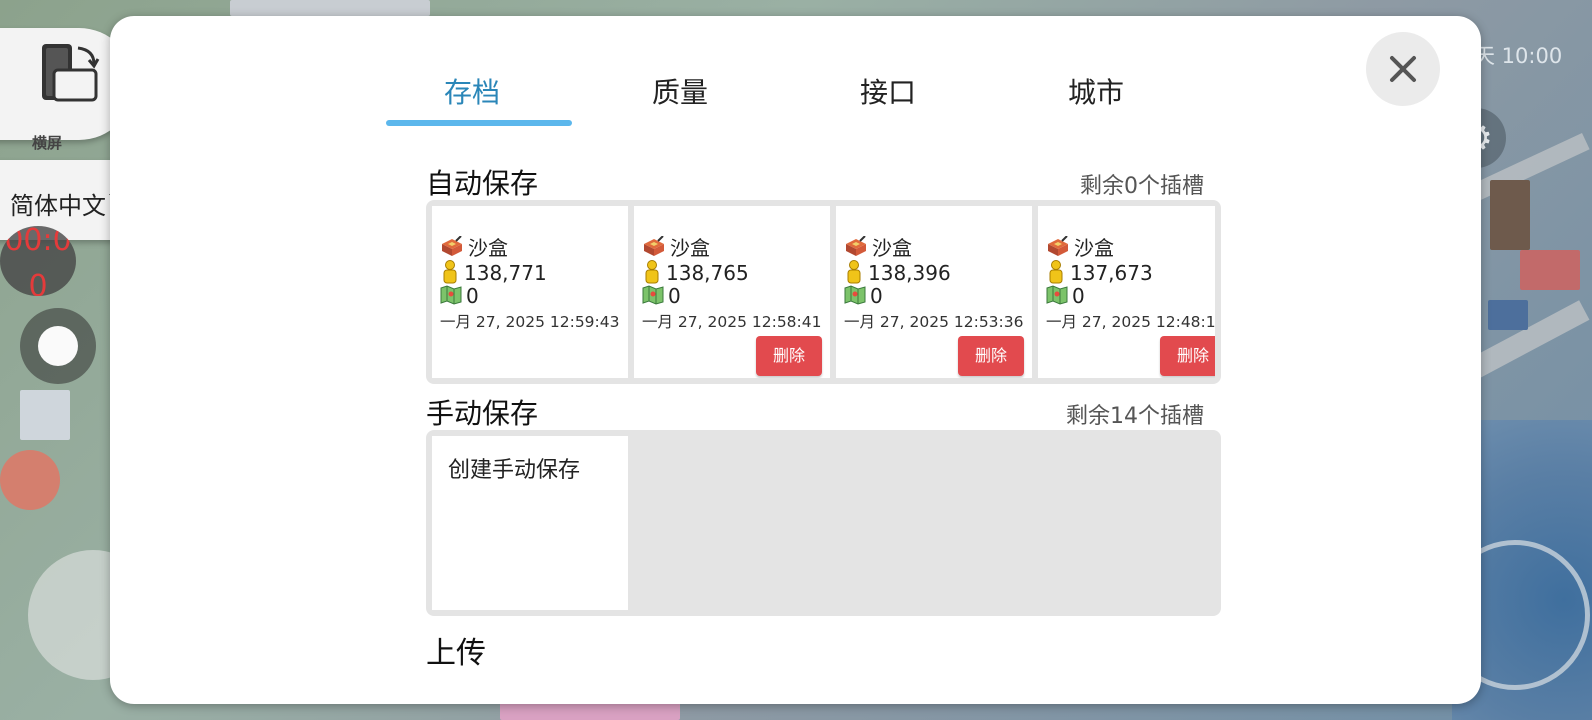  I want to click on timer-display: 00:0 0, so click(38, 261).